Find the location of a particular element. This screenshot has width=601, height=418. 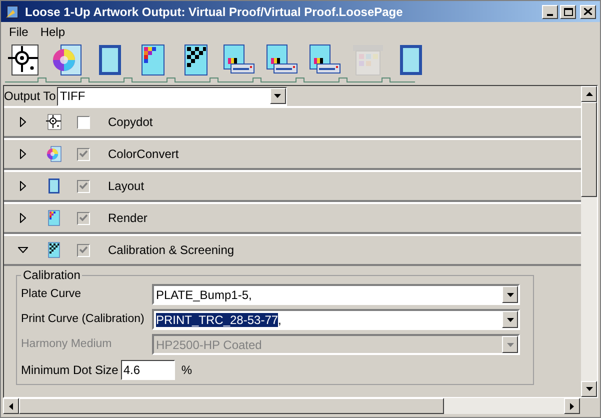

scroll-down-icon is located at coordinates (589, 389).